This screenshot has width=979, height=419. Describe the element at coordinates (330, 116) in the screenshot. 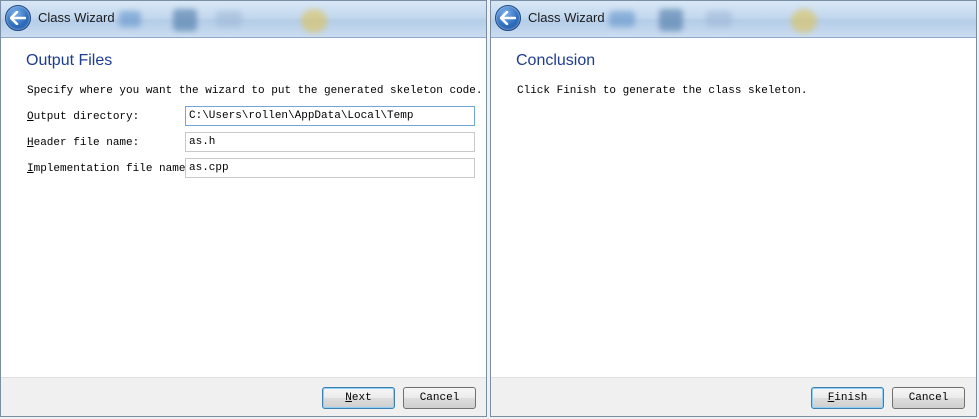

I see `output-directory-input: C:\Users\rollen\AppData\Local\Temp` at that location.